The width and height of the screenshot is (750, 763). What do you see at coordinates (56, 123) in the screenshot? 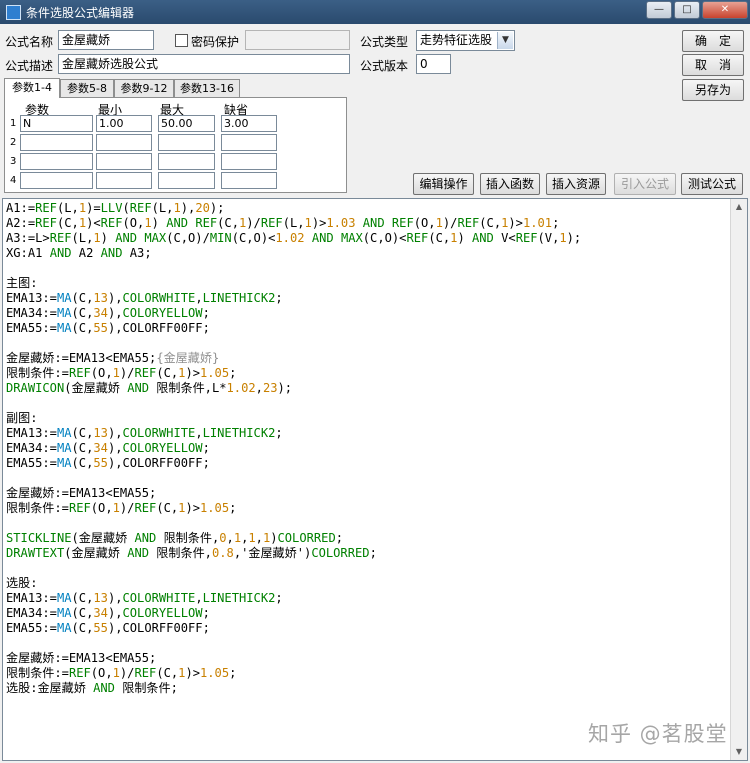
I see `param-name-cell: N` at bounding box center [56, 123].